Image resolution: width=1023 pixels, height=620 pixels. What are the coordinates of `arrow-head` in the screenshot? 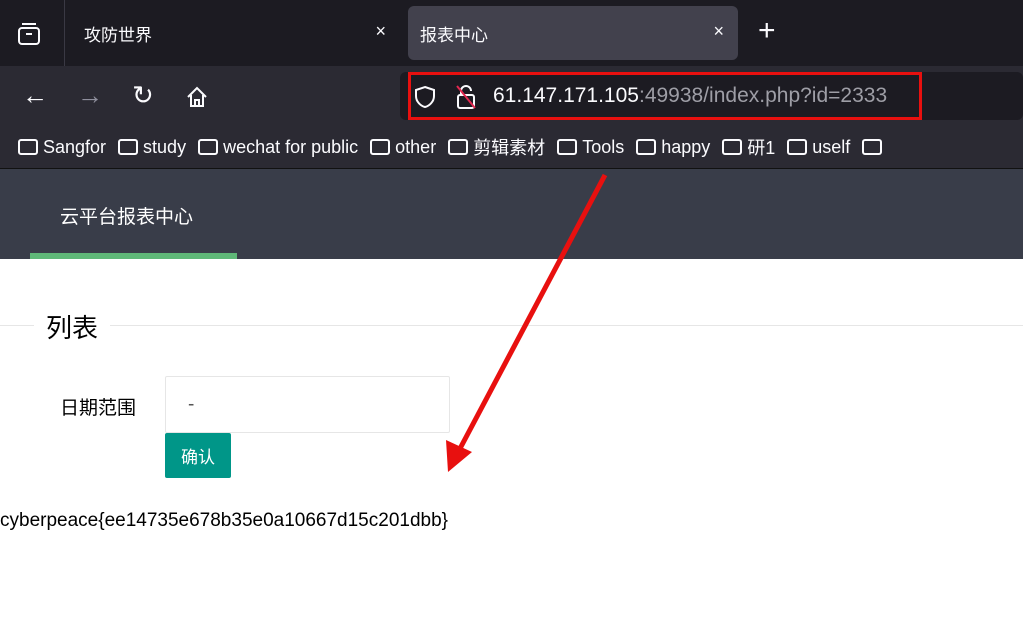 It's located at (459, 456).